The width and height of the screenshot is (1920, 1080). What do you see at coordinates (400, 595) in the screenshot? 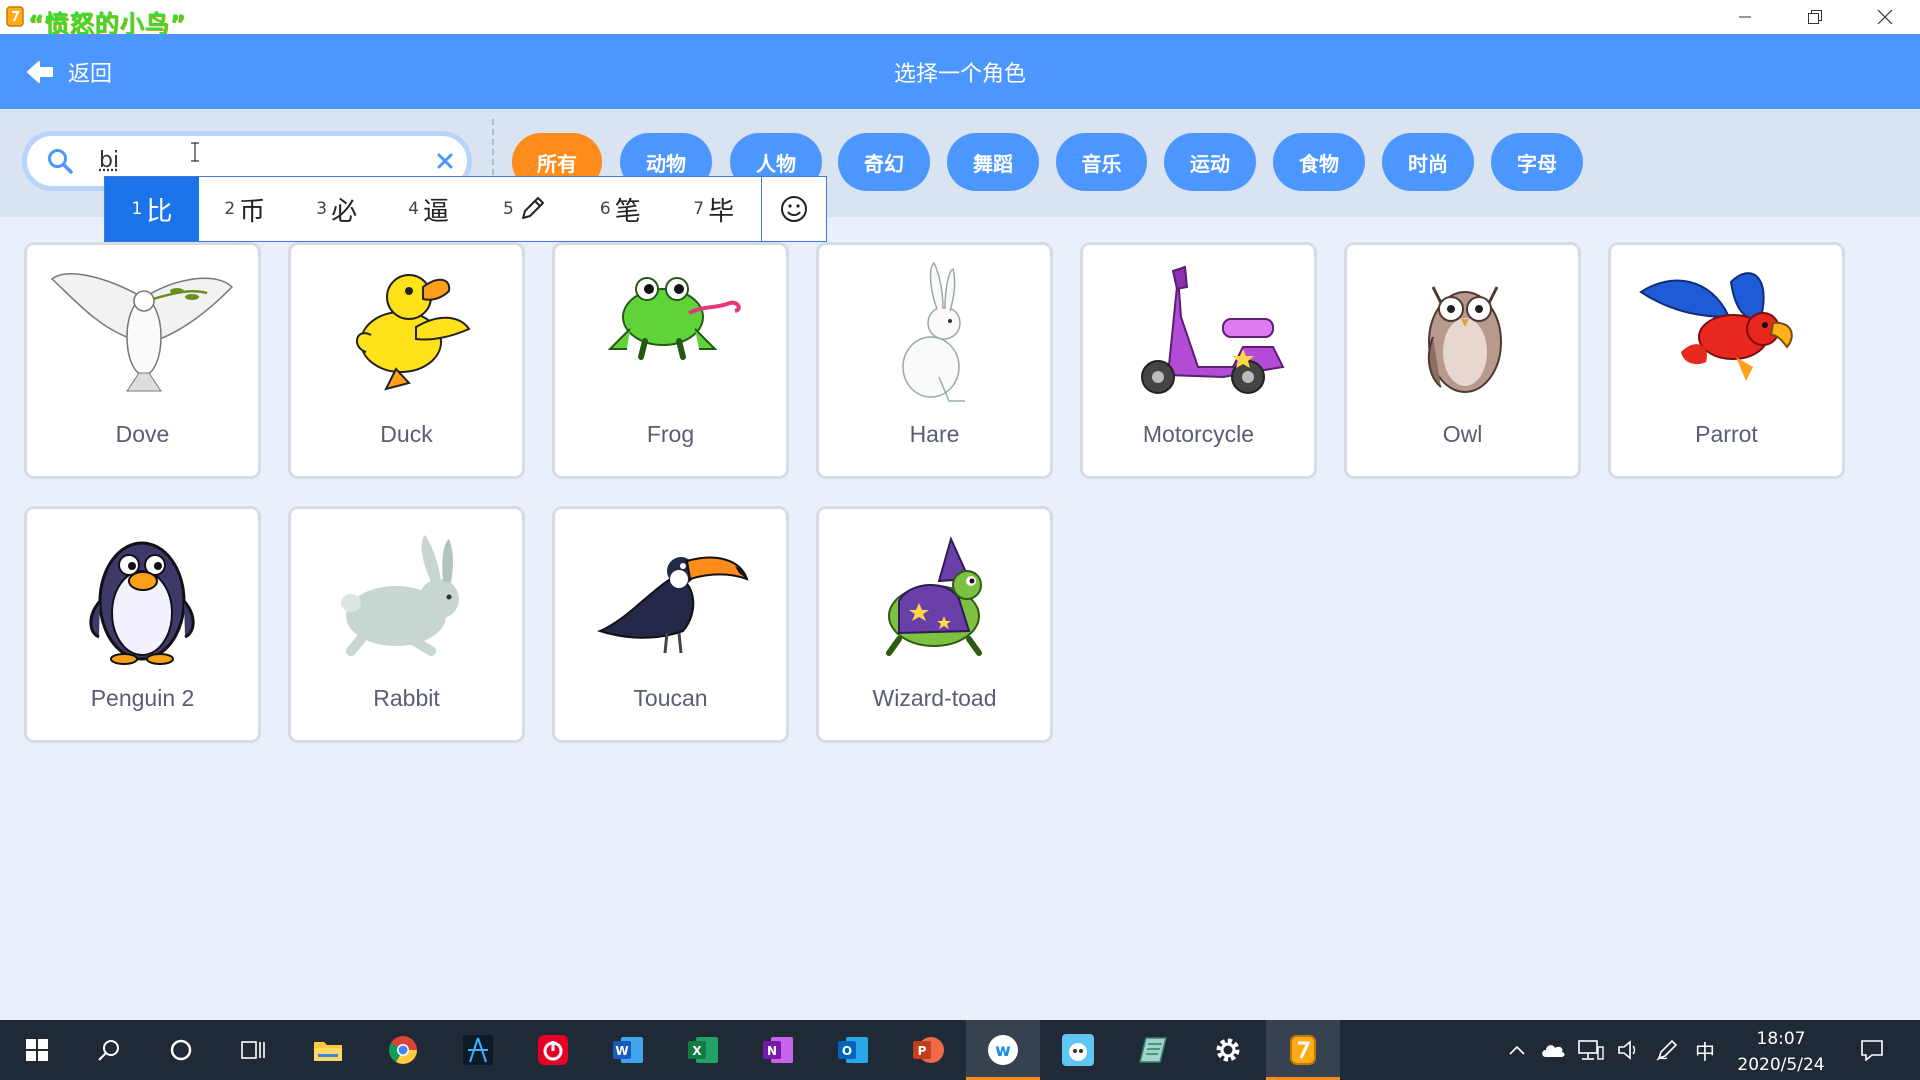
I see `rabbit-icon` at bounding box center [400, 595].